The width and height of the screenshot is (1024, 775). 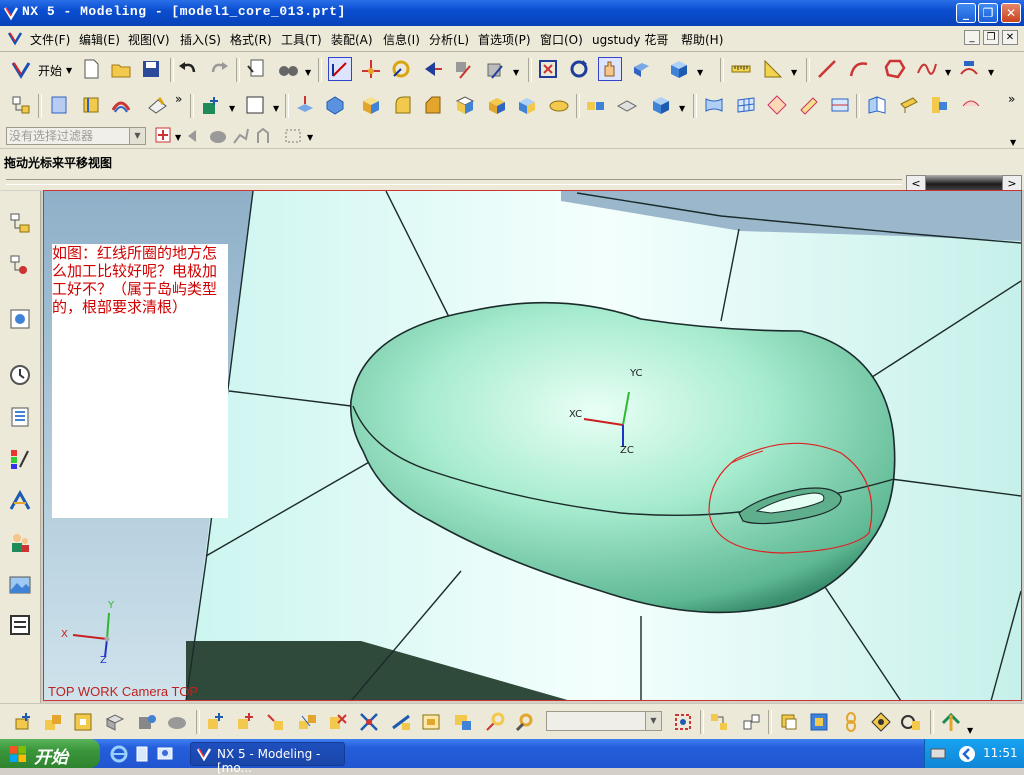 What do you see at coordinates (938, 753) in the screenshot?
I see `keyboard-icon` at bounding box center [938, 753].